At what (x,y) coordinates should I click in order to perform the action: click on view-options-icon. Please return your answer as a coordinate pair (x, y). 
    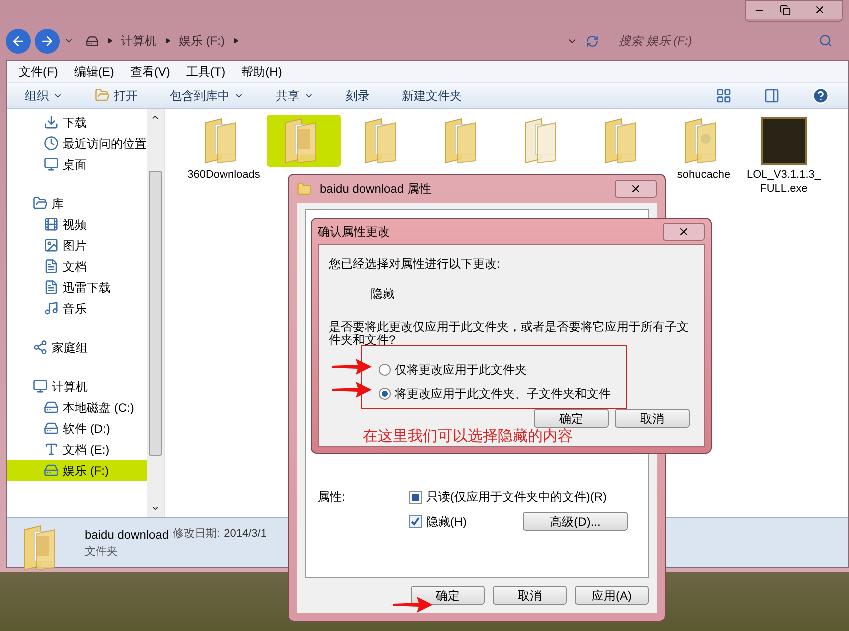
    Looking at the image, I should click on (724, 96).